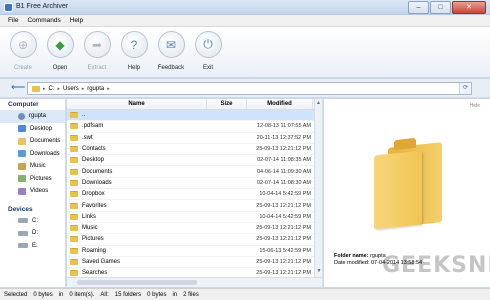  What do you see at coordinates (440, 7) in the screenshot?
I see `maximize-icon: □` at bounding box center [440, 7].